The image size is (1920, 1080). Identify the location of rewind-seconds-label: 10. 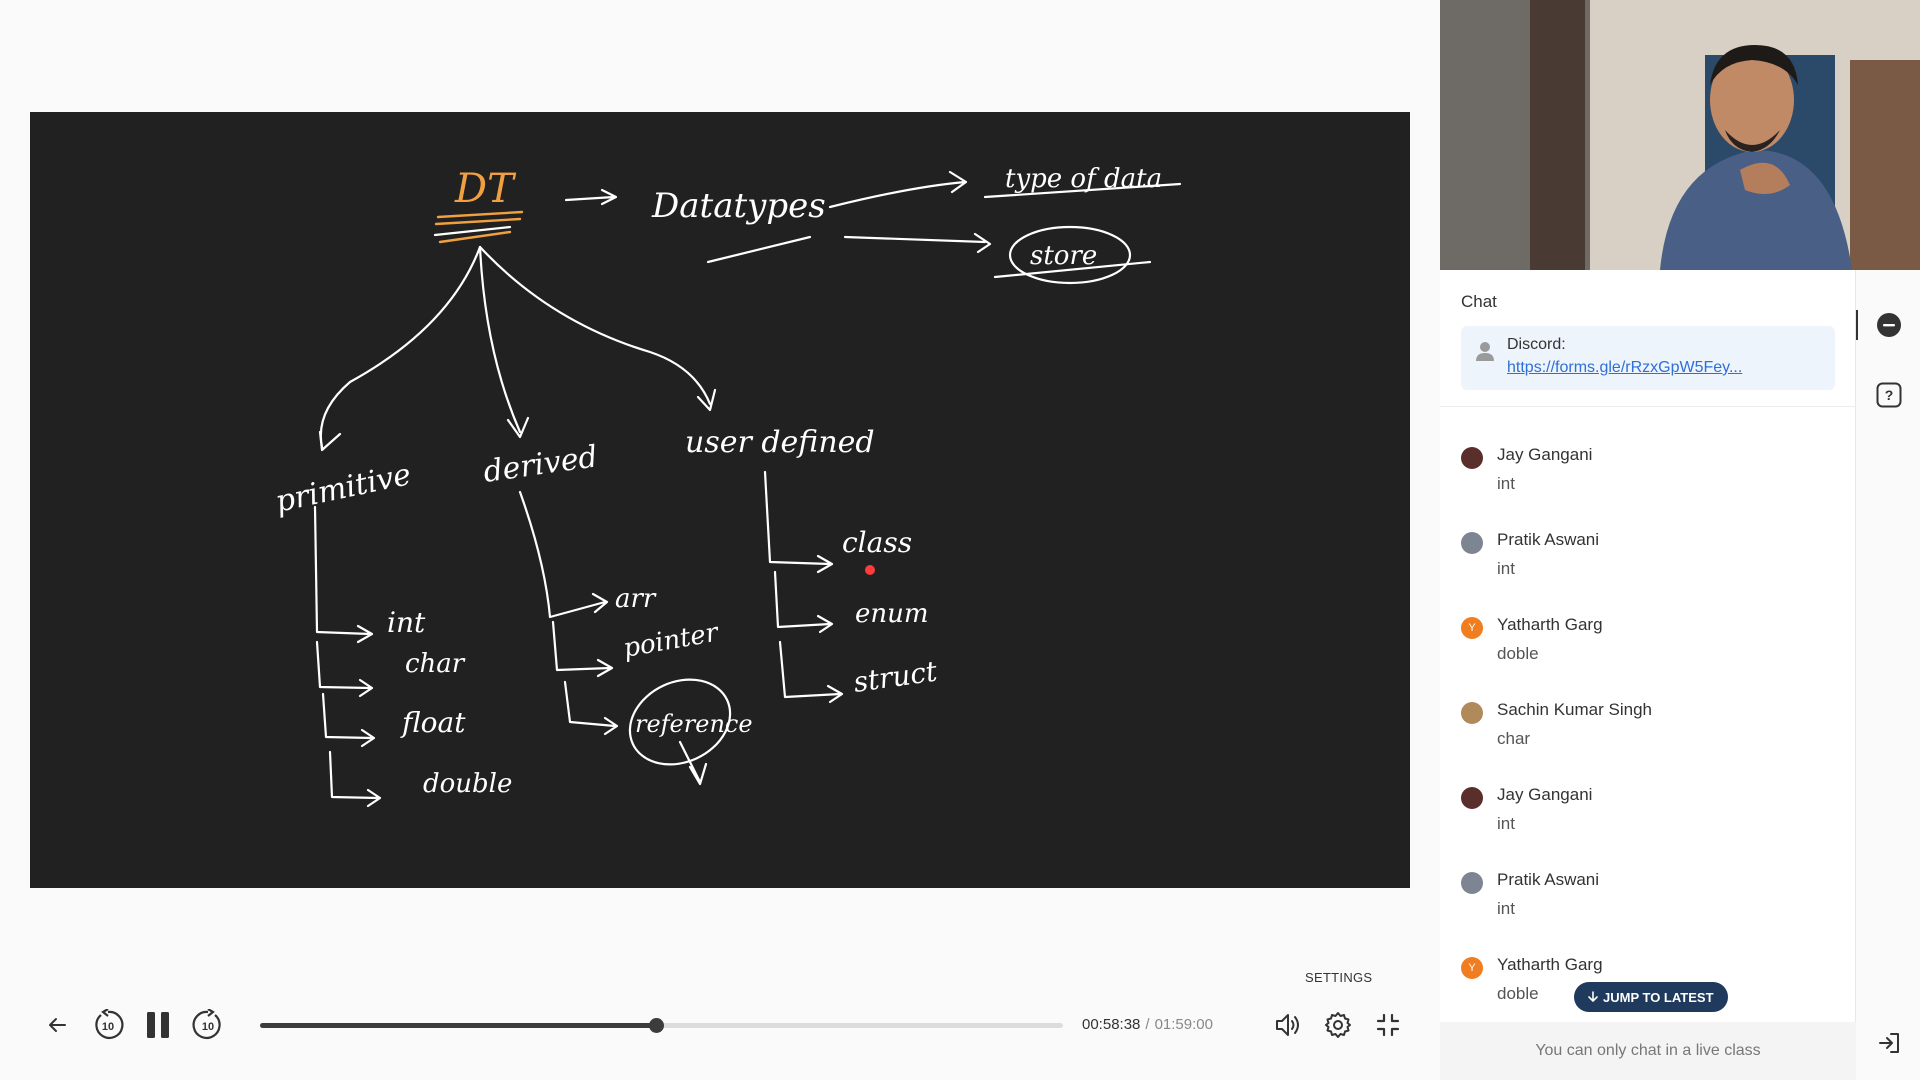
(108, 1027).